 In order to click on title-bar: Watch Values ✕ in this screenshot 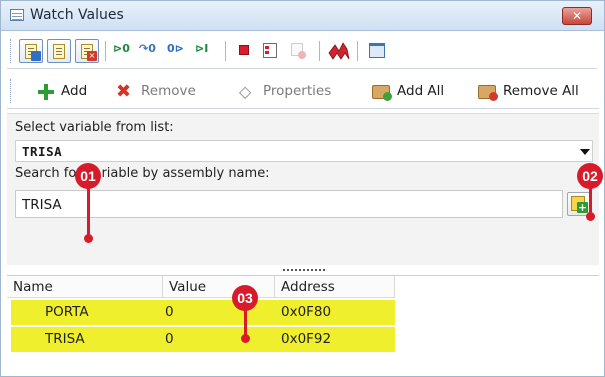, I will do `click(302, 16)`.